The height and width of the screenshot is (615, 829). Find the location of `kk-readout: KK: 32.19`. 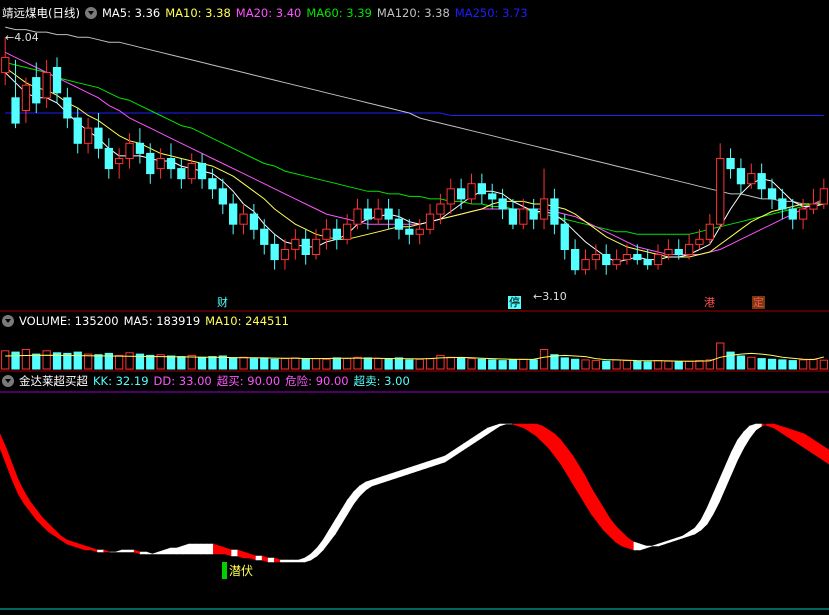

kk-readout: KK: 32.19 is located at coordinates (121, 381).